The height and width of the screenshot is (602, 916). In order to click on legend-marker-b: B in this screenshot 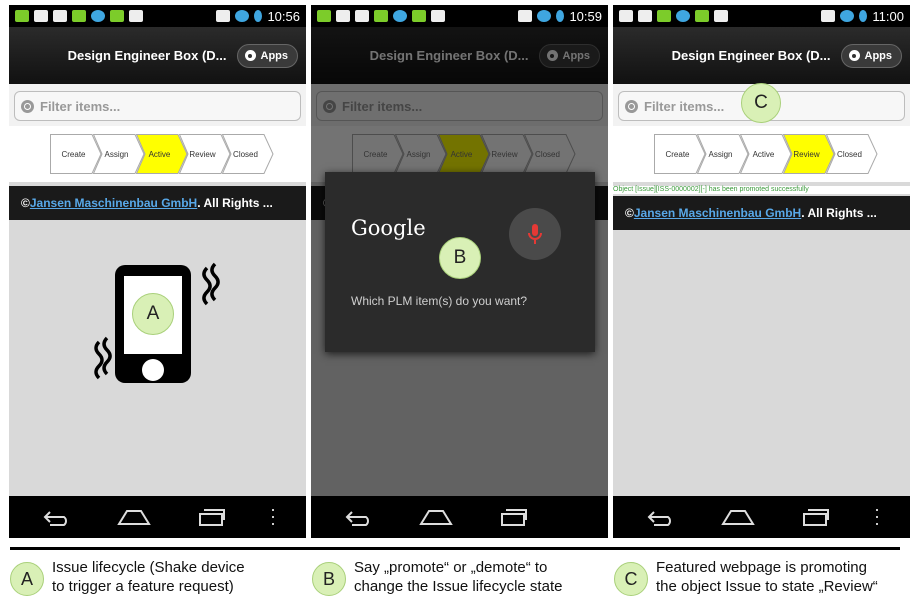, I will do `click(329, 579)`.